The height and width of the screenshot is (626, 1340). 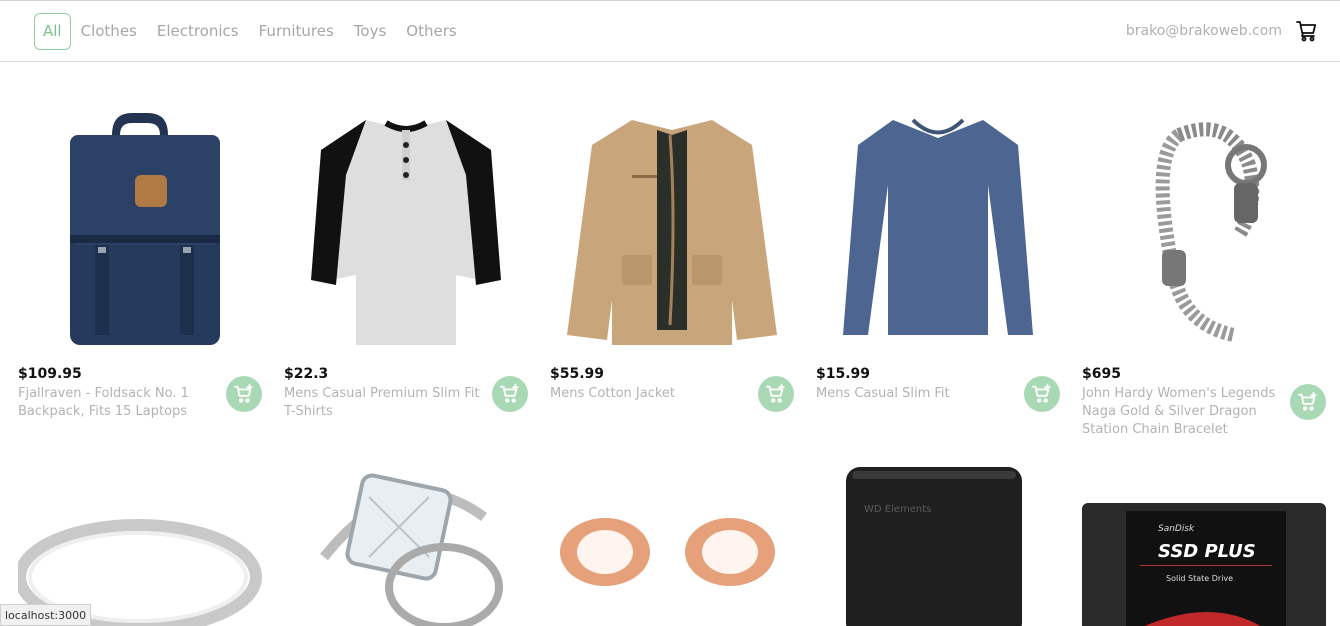 What do you see at coordinates (1307, 31) in the screenshot?
I see `shopping-cart-icon` at bounding box center [1307, 31].